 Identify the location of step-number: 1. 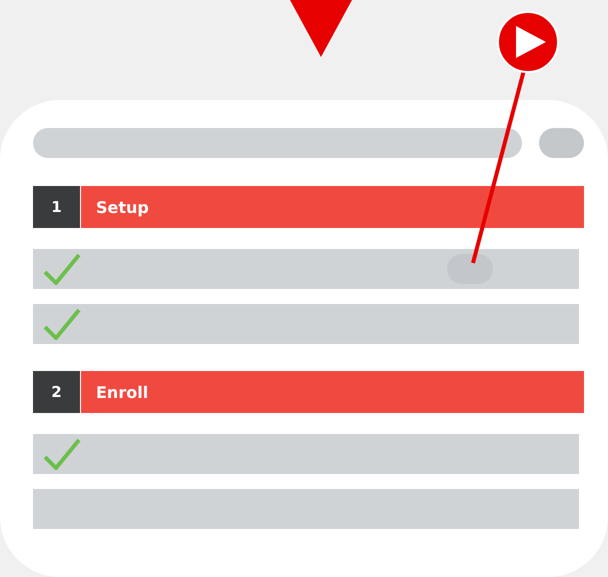
(56, 207).